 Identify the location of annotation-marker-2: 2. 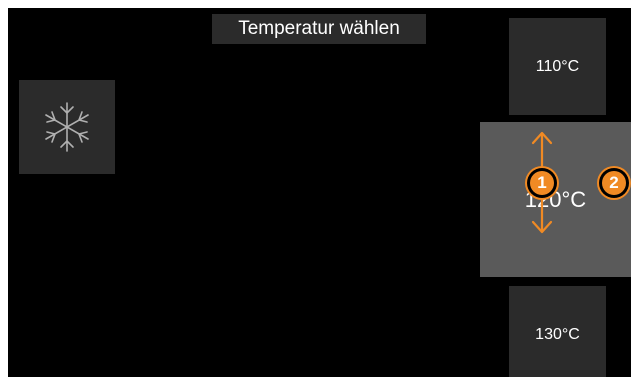
(614, 183).